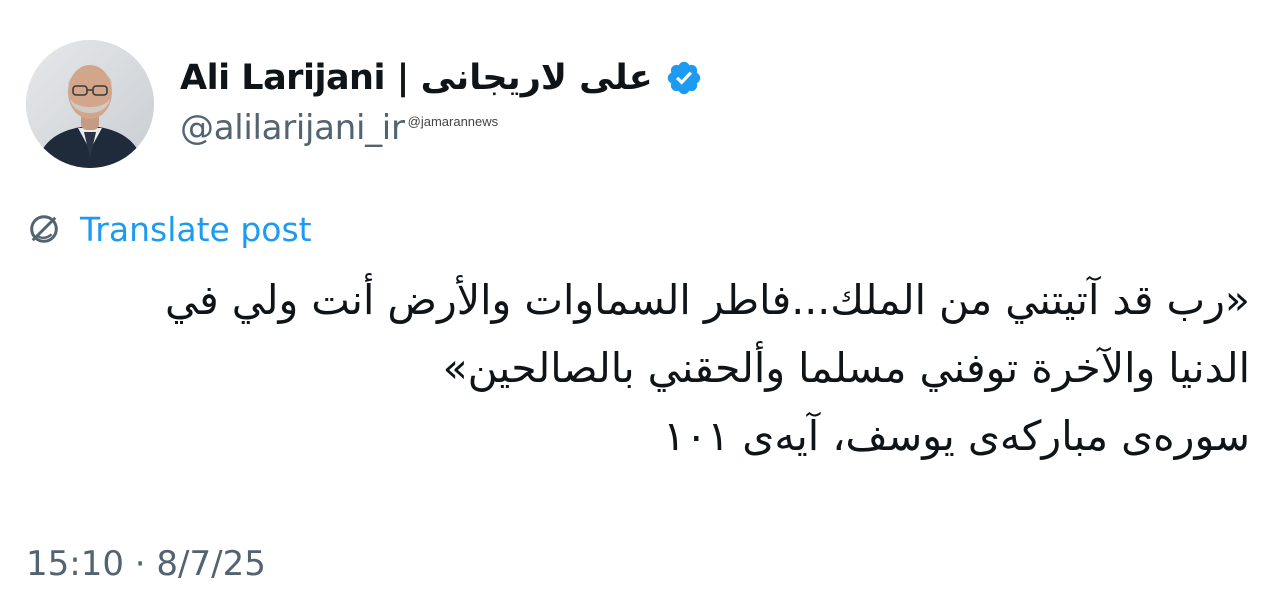 This screenshot has width=1280, height=608. I want to click on author-handle: @alilarijani_ir, so click(292, 128).